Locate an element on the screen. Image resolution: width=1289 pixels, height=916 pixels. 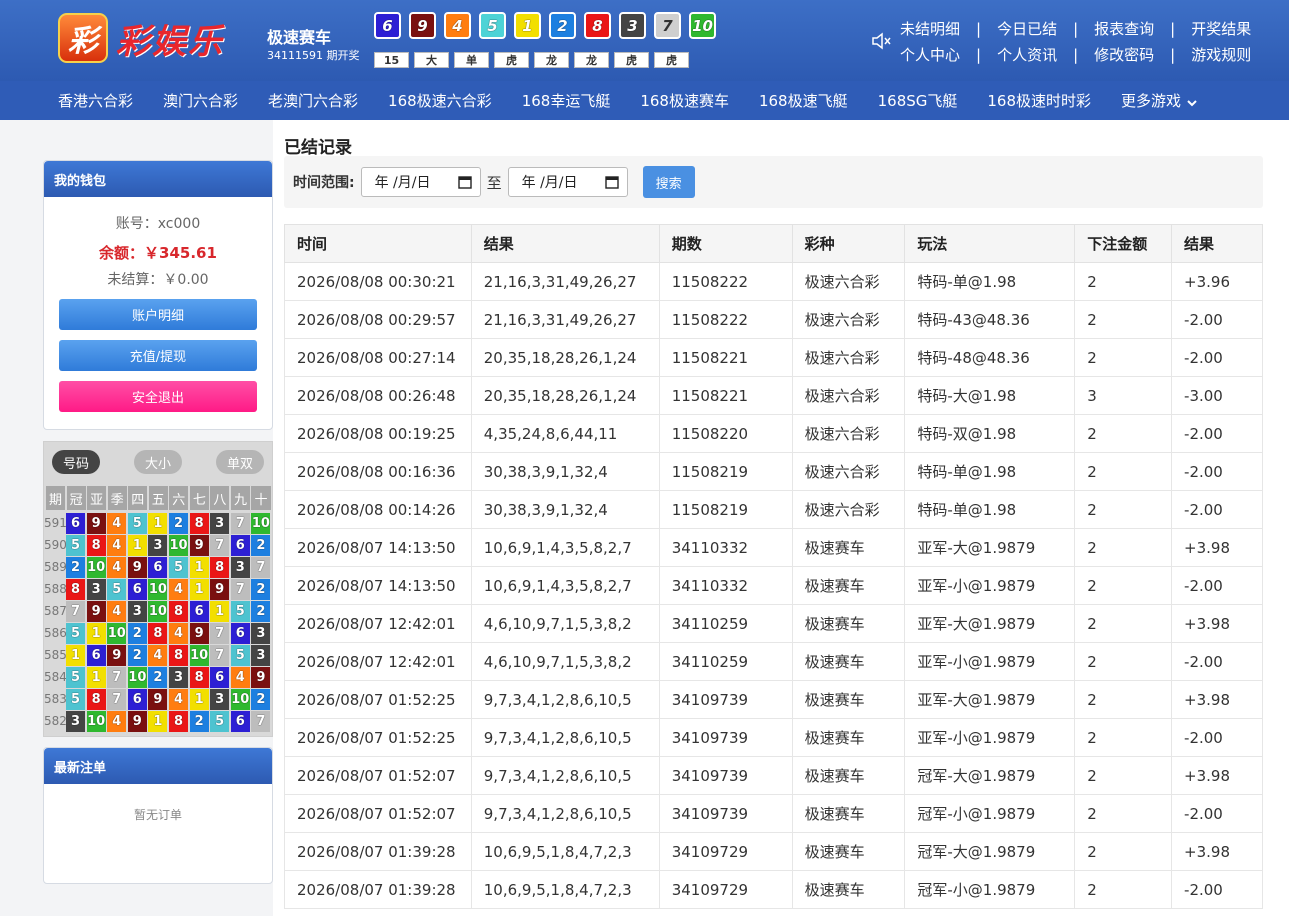
table-cell: 冠军-小@1.9879 is located at coordinates (990, 813).